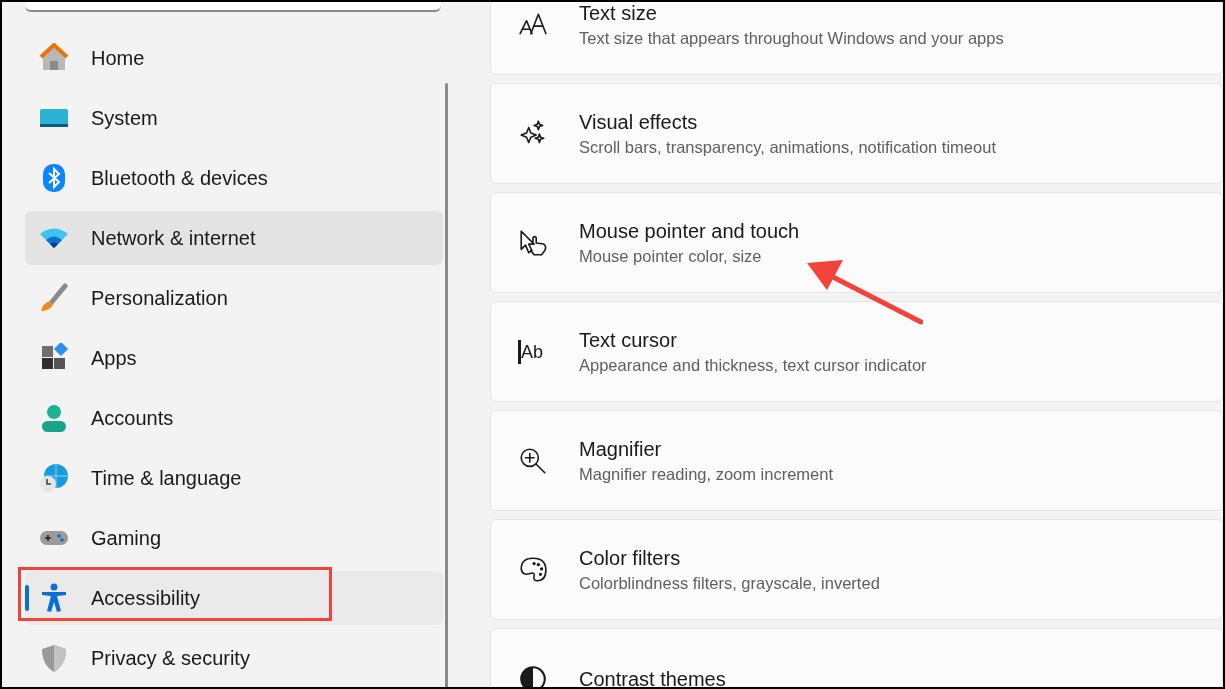 The image size is (1225, 689). I want to click on settings-card: Mouse pointer and touch Mouse pointer color, size, so click(856, 242).